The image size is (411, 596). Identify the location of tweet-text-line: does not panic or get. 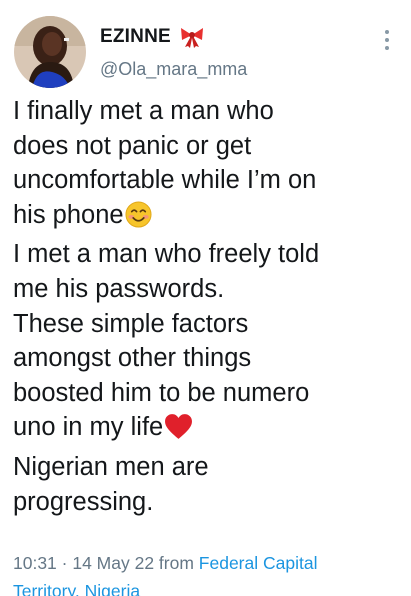
(132, 145).